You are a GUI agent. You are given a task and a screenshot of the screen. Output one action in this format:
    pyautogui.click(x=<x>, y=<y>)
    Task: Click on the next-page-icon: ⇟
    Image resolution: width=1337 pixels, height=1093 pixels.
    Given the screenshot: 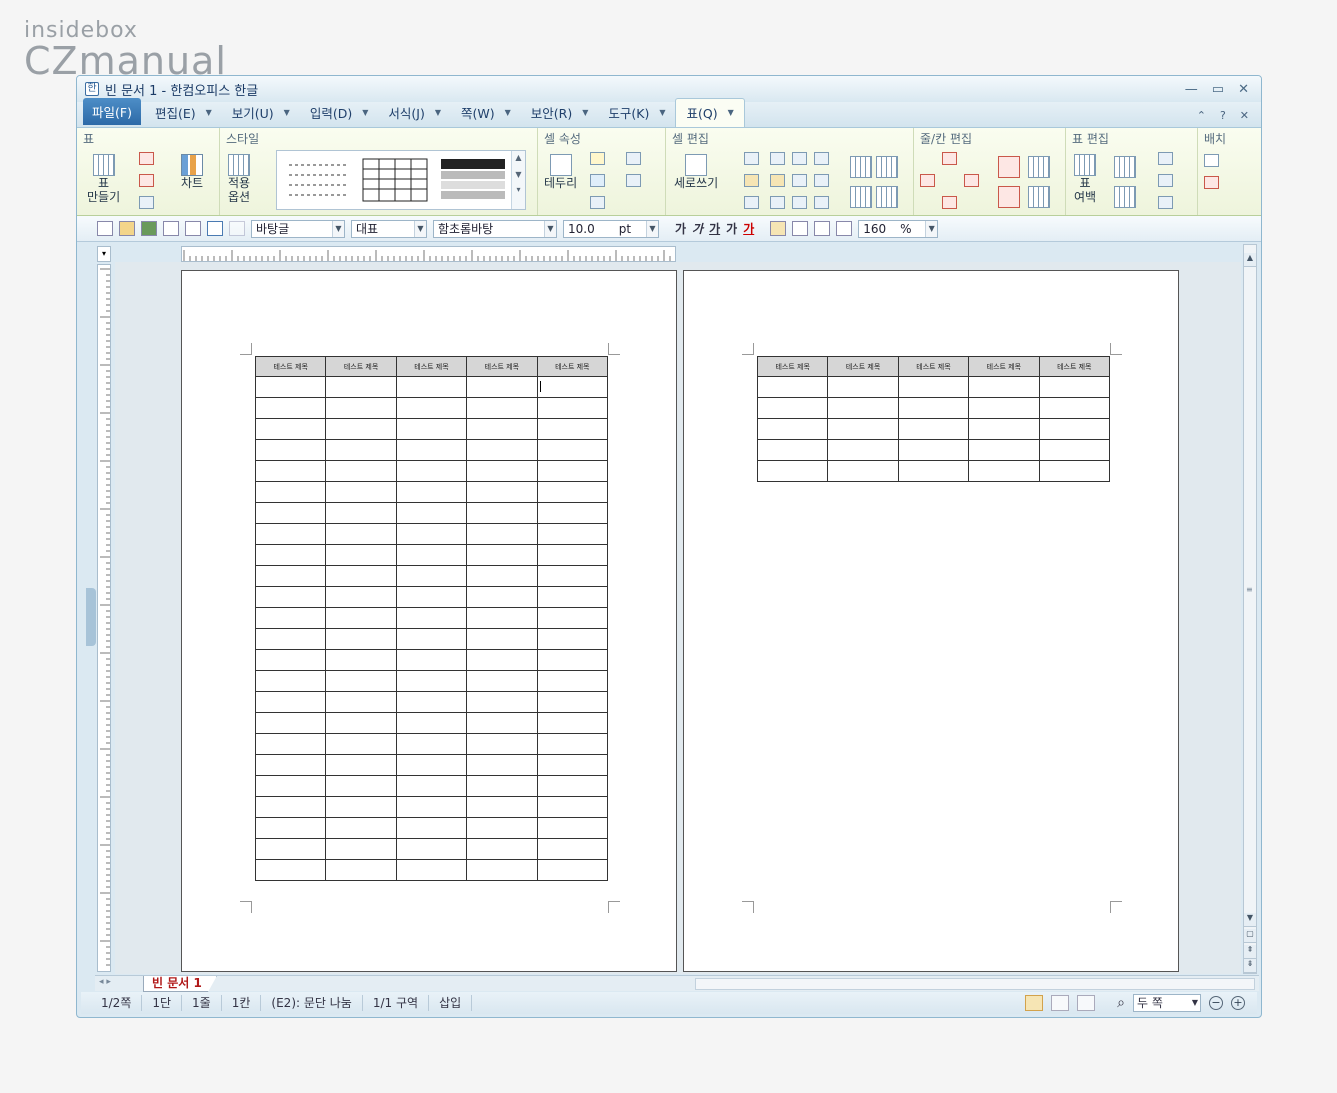 What is the action you would take?
    pyautogui.click(x=1250, y=966)
    